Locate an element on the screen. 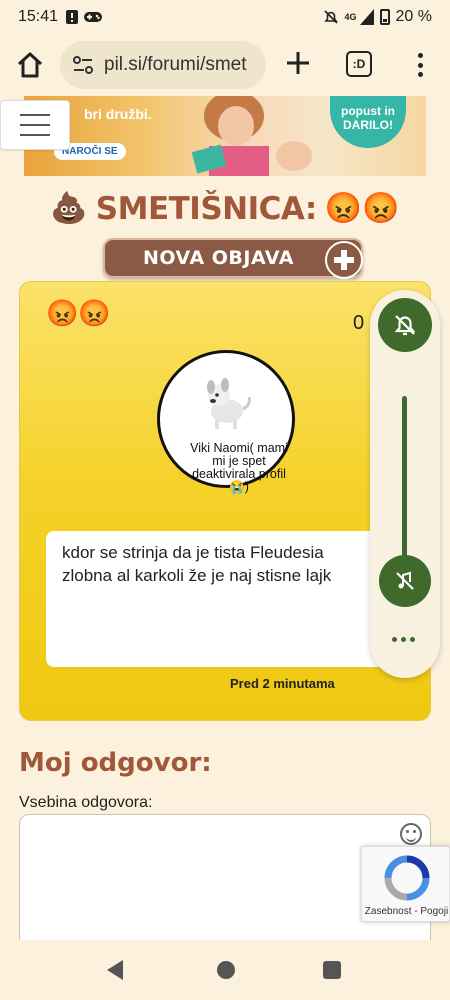 The image size is (450, 1000). volume-slider-track is located at coordinates (404, 485).